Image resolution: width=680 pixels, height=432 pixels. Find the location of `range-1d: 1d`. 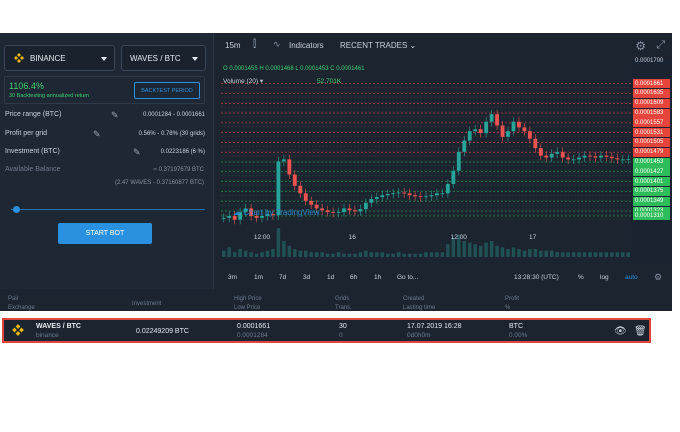

range-1d: 1d is located at coordinates (330, 277).